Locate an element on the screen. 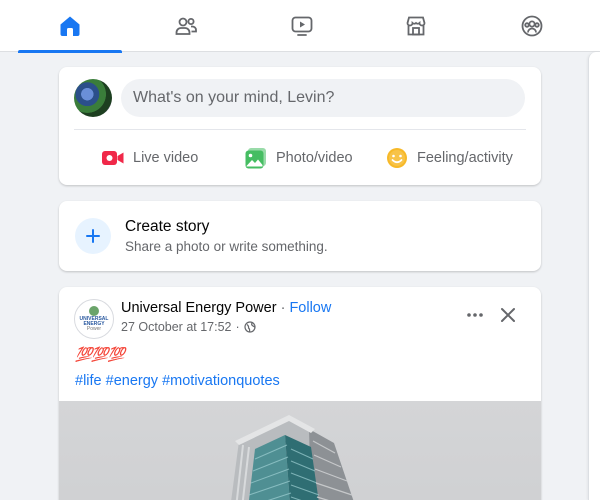  photo-icon is located at coordinates (255, 158).